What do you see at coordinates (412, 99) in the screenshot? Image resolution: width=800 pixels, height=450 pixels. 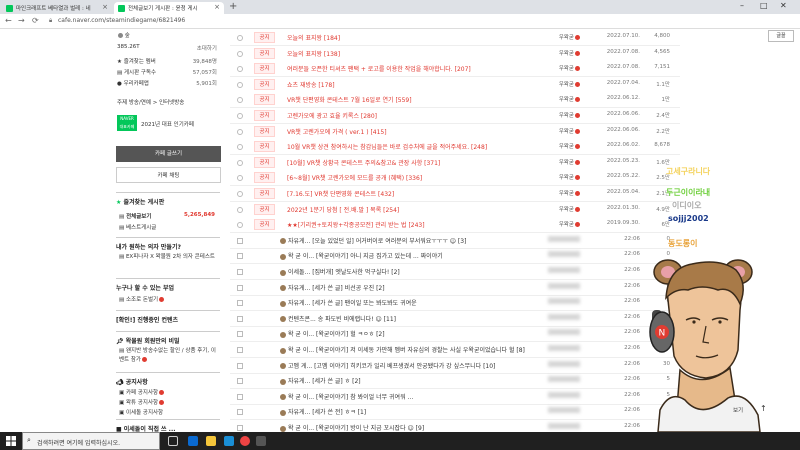 I see `post-title-link: VR챗 단편영화 콘테스트 7월 16일로 연기 [559]` at bounding box center [412, 99].